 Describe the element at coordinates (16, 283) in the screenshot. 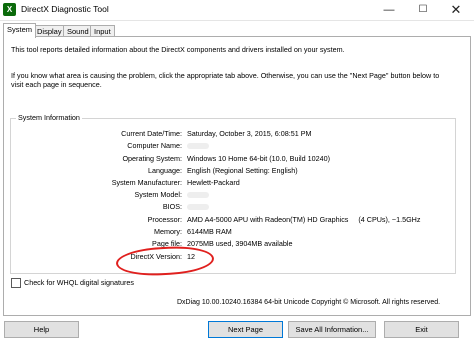

I see `whql-checkbox` at that location.